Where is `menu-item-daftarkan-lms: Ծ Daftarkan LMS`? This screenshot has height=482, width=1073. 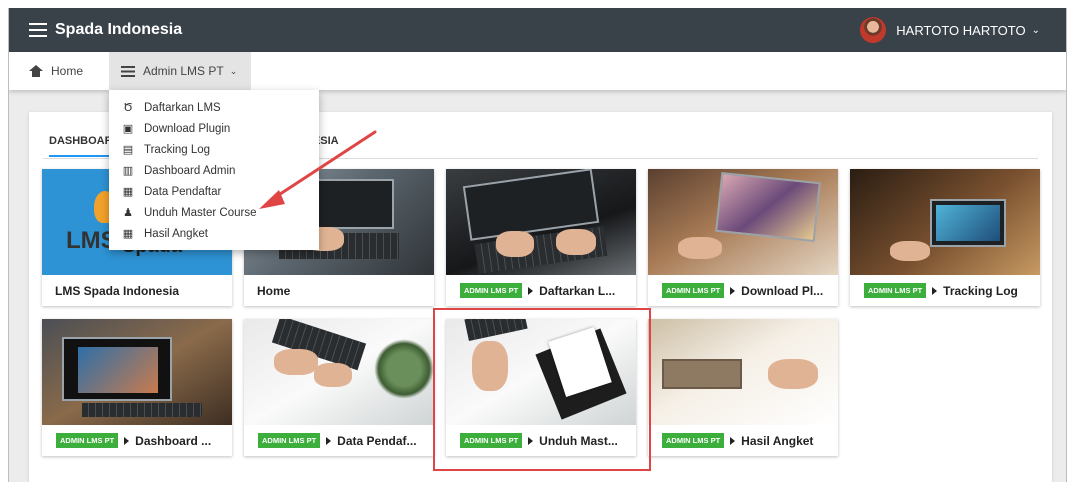
menu-item-daftarkan-lms: Ծ Daftarkan LMS is located at coordinates (214, 107).